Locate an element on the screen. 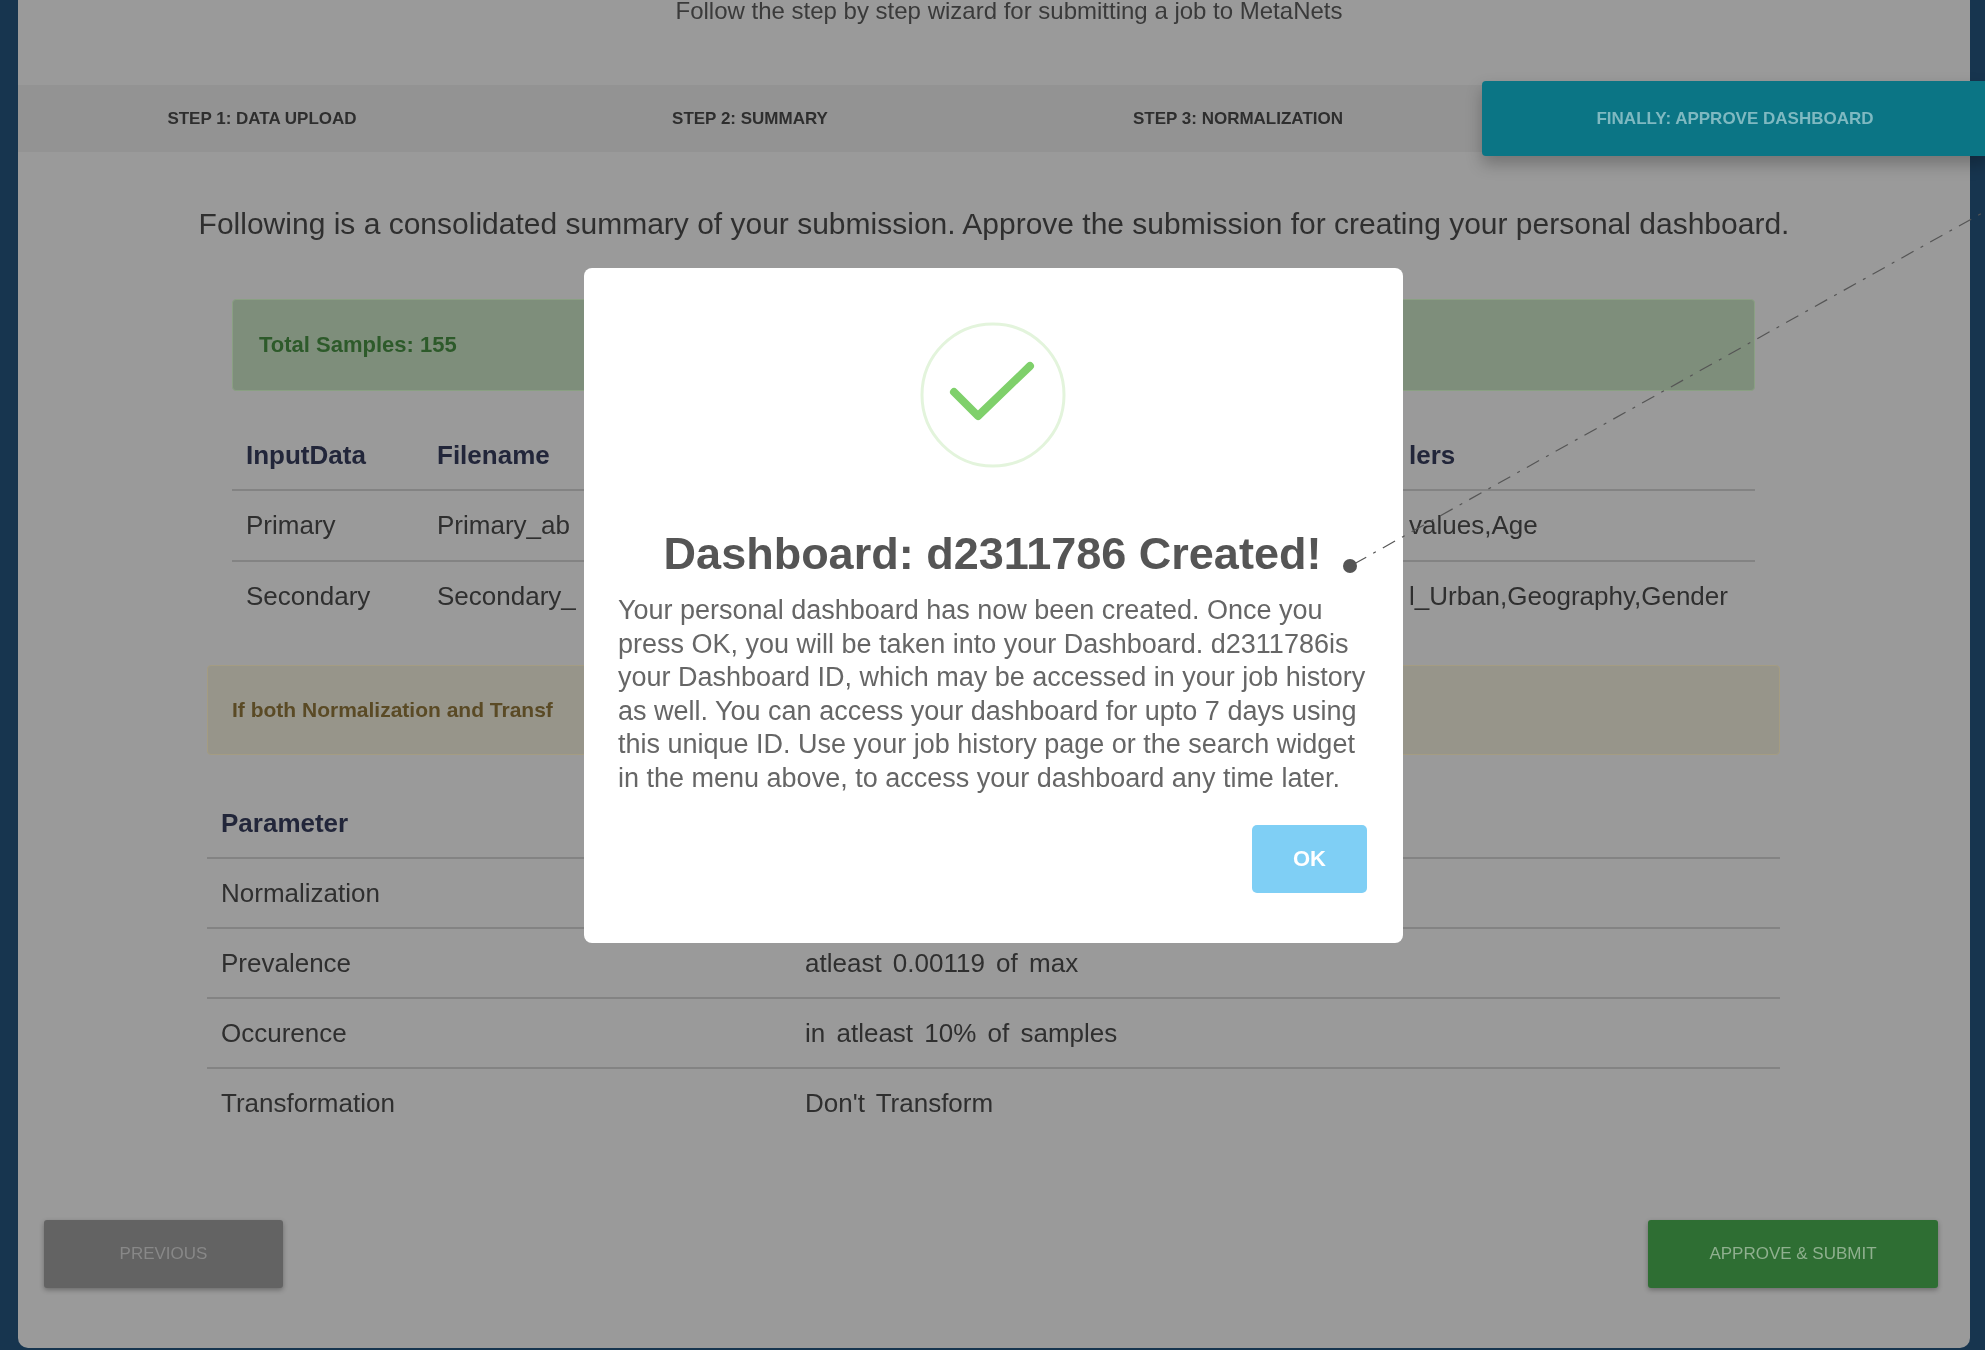  wizard-subtitle: Follow the step by step wizard for submitting a job to MetaNets is located at coordinates (1009, 13).